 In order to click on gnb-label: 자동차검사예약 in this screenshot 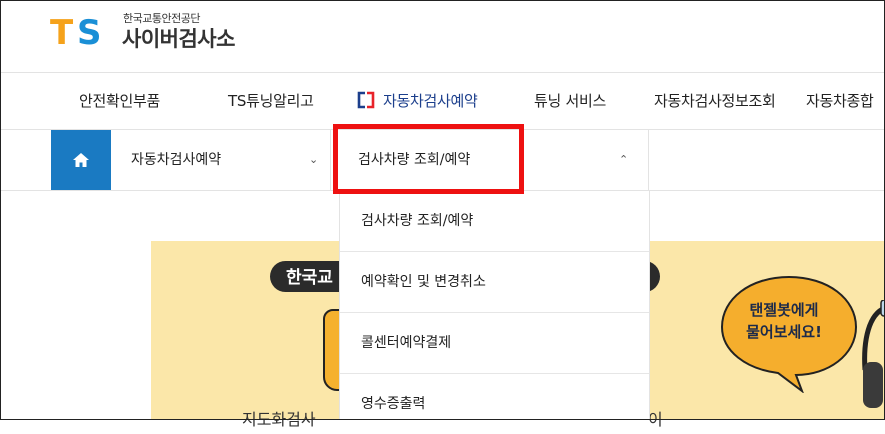, I will do `click(430, 101)`.